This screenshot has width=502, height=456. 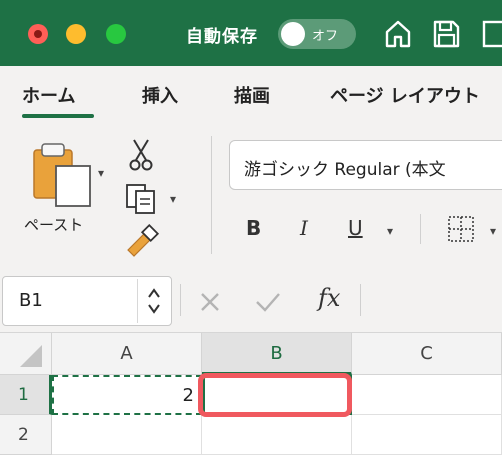 What do you see at coordinates (180, 300) in the screenshot?
I see `formula-separator` at bounding box center [180, 300].